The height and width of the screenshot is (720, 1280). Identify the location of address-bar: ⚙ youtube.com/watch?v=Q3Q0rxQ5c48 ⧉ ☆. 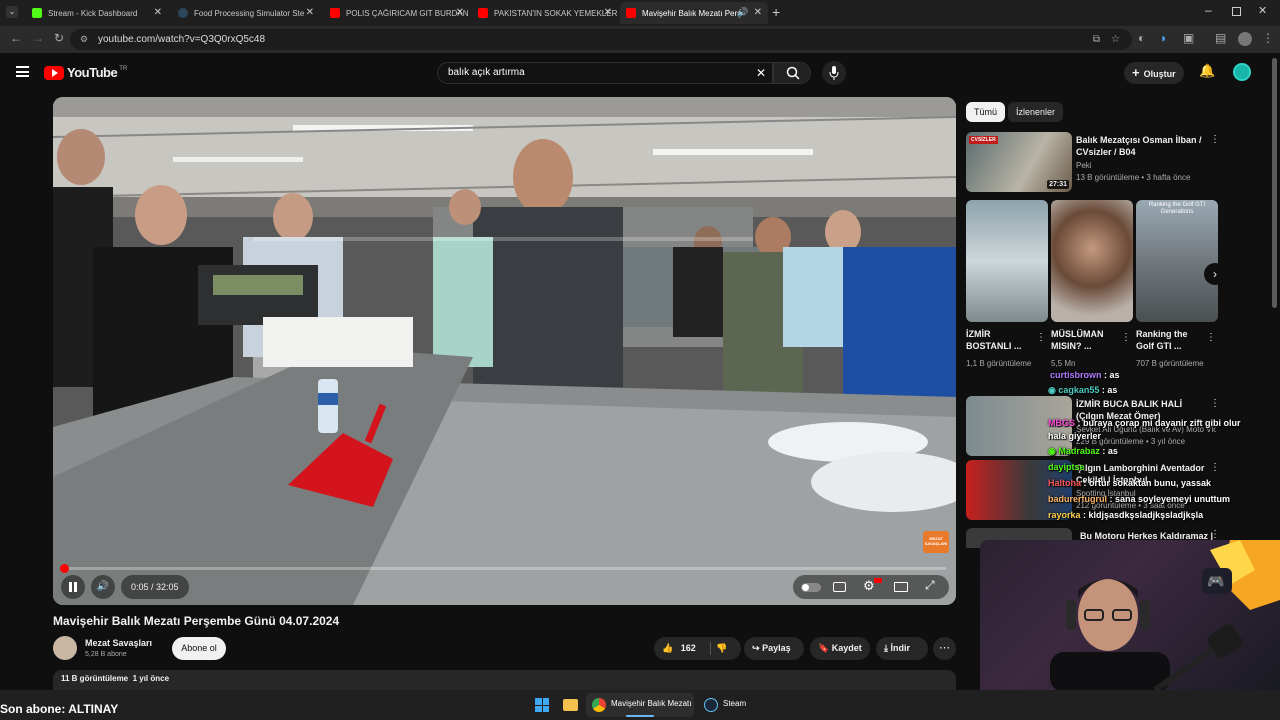
(601, 39).